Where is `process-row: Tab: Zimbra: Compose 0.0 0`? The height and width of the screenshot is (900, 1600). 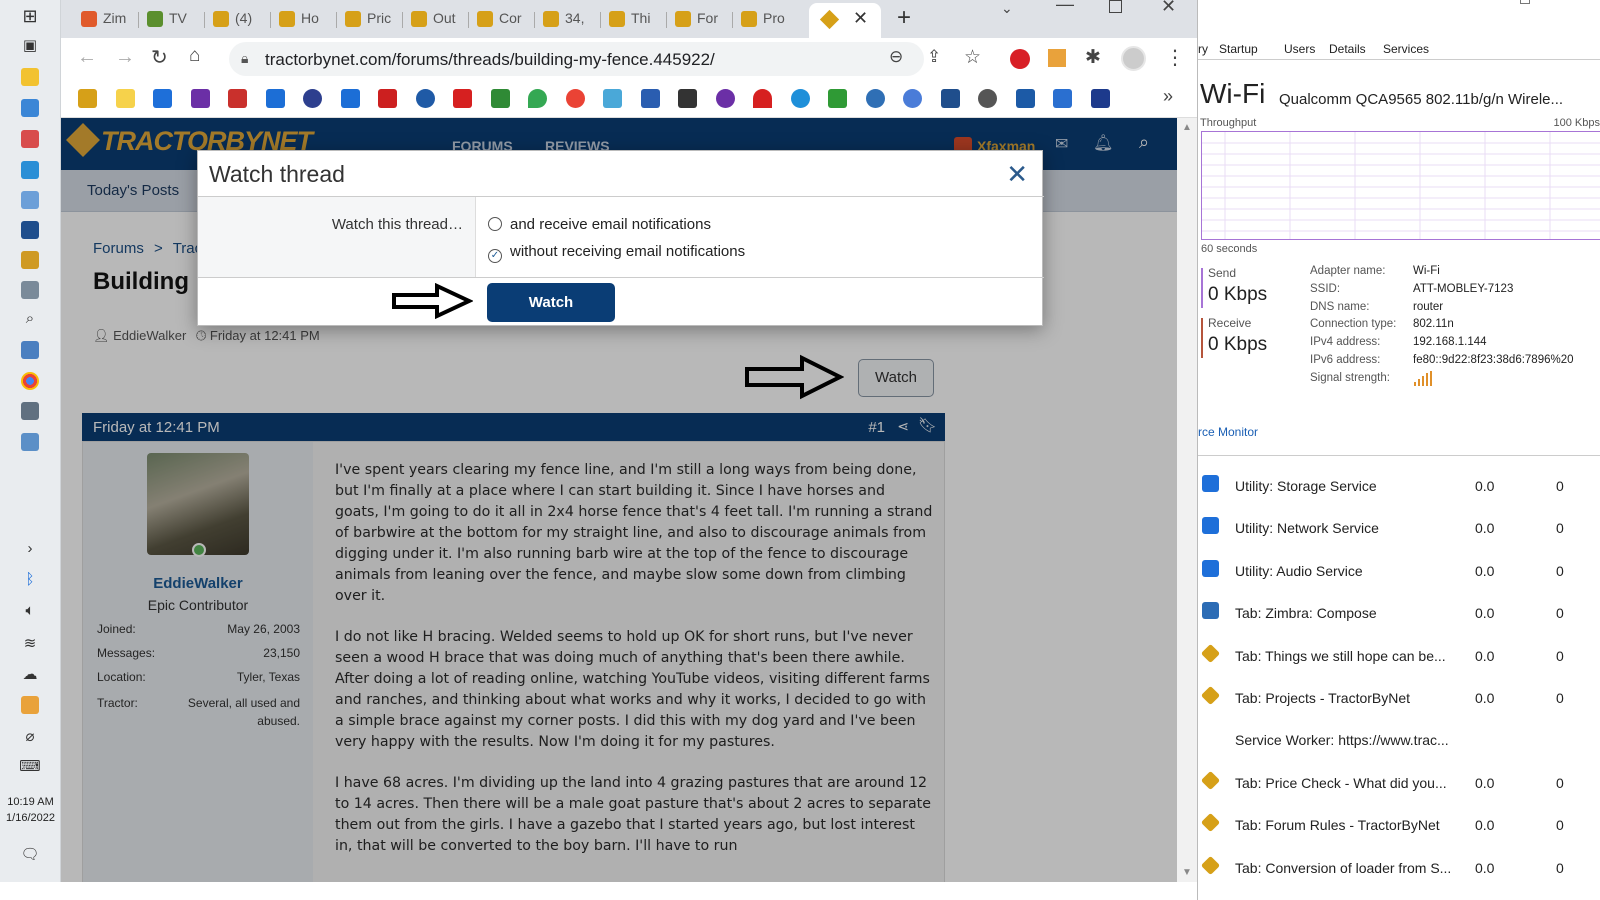
process-row: Tab: Zimbra: Compose 0.0 0 is located at coordinates (1399, 609).